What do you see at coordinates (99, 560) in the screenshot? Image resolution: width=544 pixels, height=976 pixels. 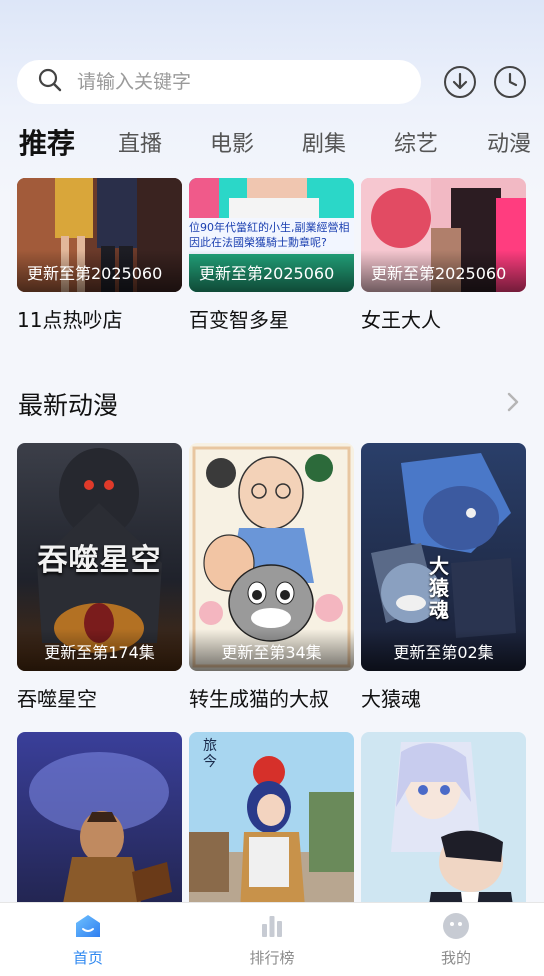 I see `poster-title-text: 吞噬星空` at bounding box center [99, 560].